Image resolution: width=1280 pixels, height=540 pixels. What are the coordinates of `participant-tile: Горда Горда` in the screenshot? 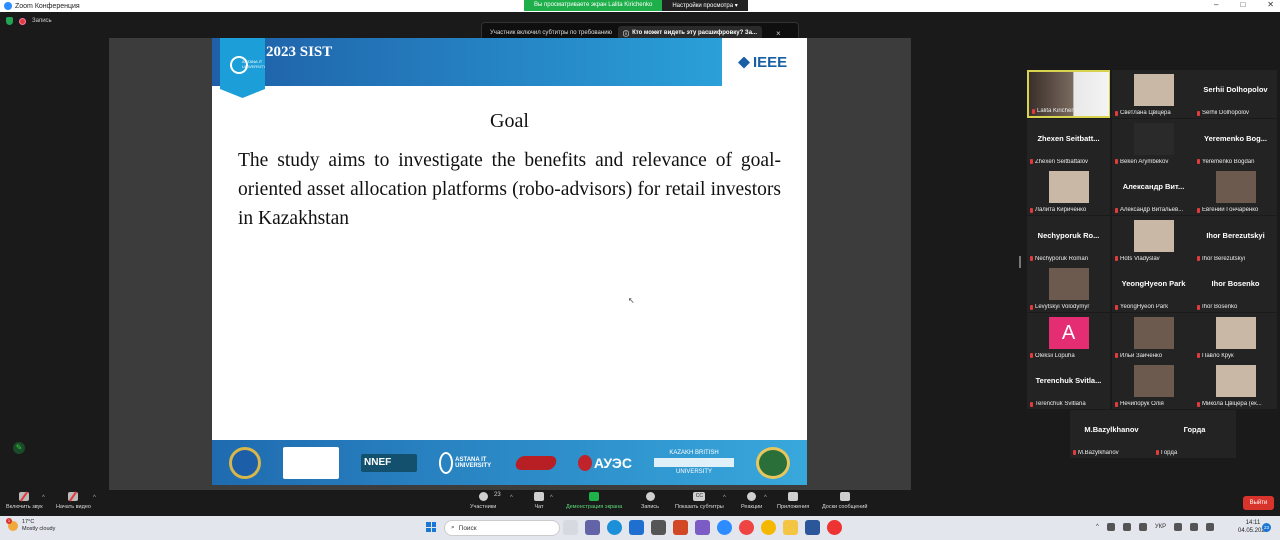 It's located at (1194, 433).